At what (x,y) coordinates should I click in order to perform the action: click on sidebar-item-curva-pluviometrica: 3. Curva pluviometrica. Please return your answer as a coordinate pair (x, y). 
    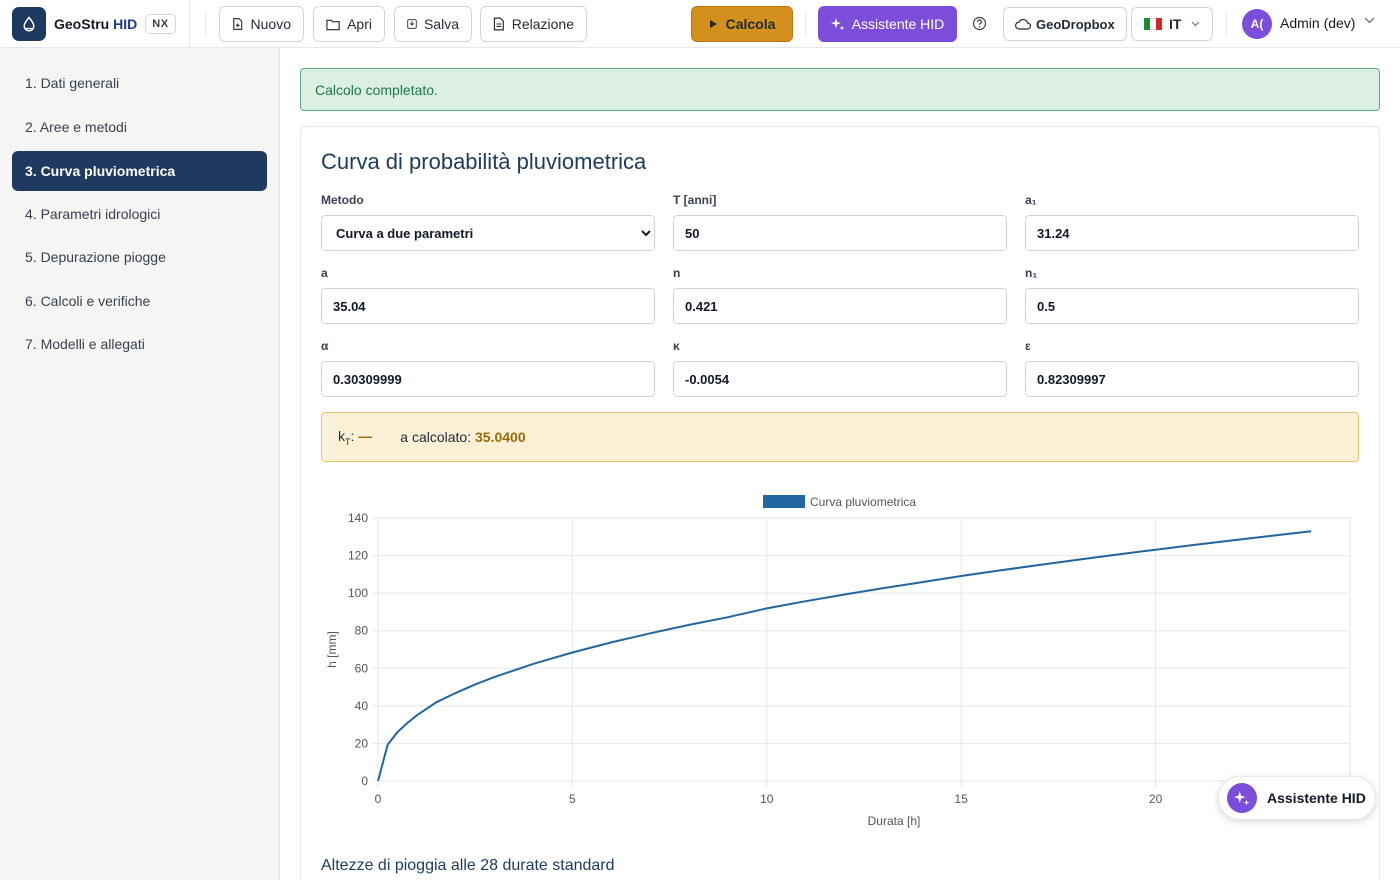
    Looking at the image, I should click on (139, 171).